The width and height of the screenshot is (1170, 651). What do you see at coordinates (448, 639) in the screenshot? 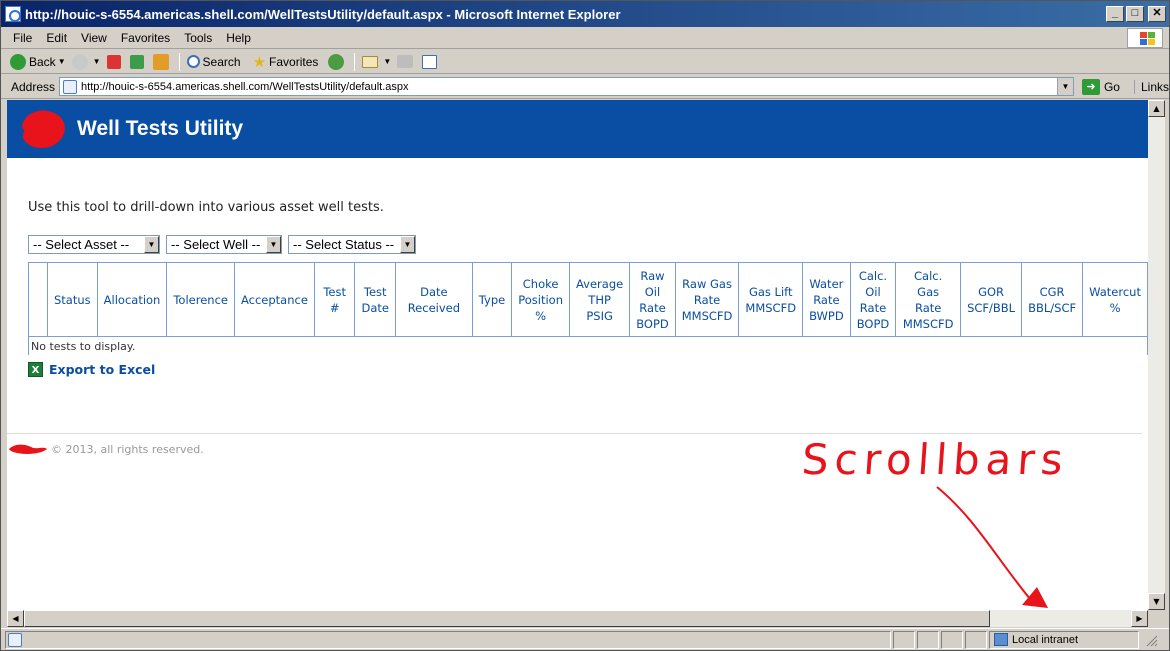
I see `status-text-pane` at bounding box center [448, 639].